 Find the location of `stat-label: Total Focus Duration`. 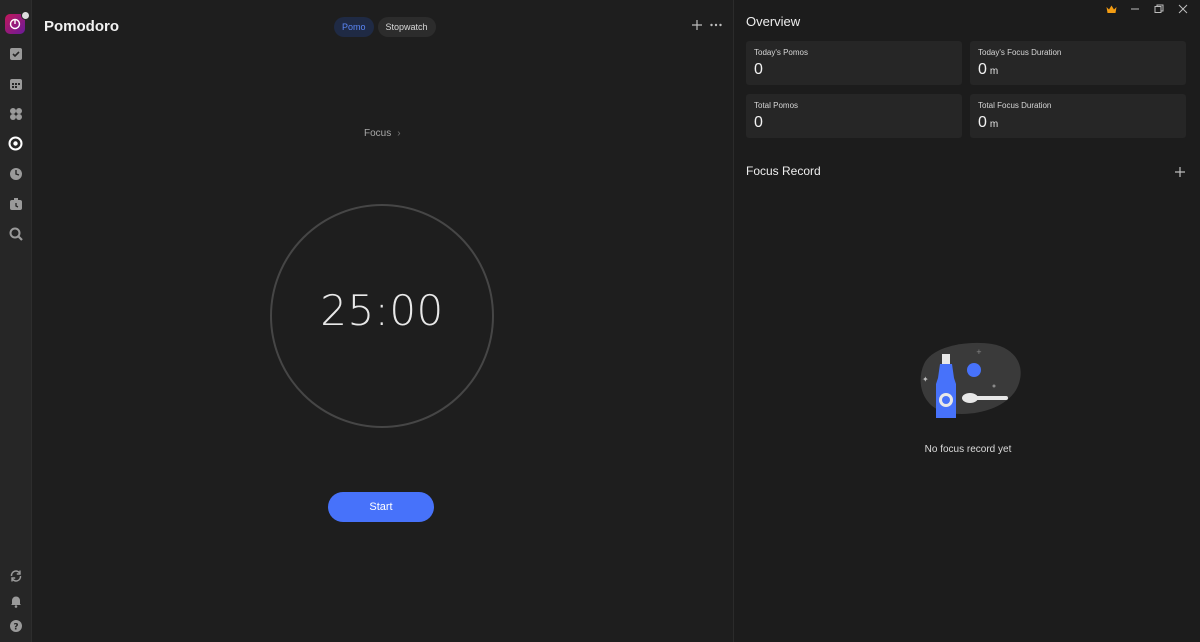

stat-label: Total Focus Duration is located at coordinates (1015, 105).